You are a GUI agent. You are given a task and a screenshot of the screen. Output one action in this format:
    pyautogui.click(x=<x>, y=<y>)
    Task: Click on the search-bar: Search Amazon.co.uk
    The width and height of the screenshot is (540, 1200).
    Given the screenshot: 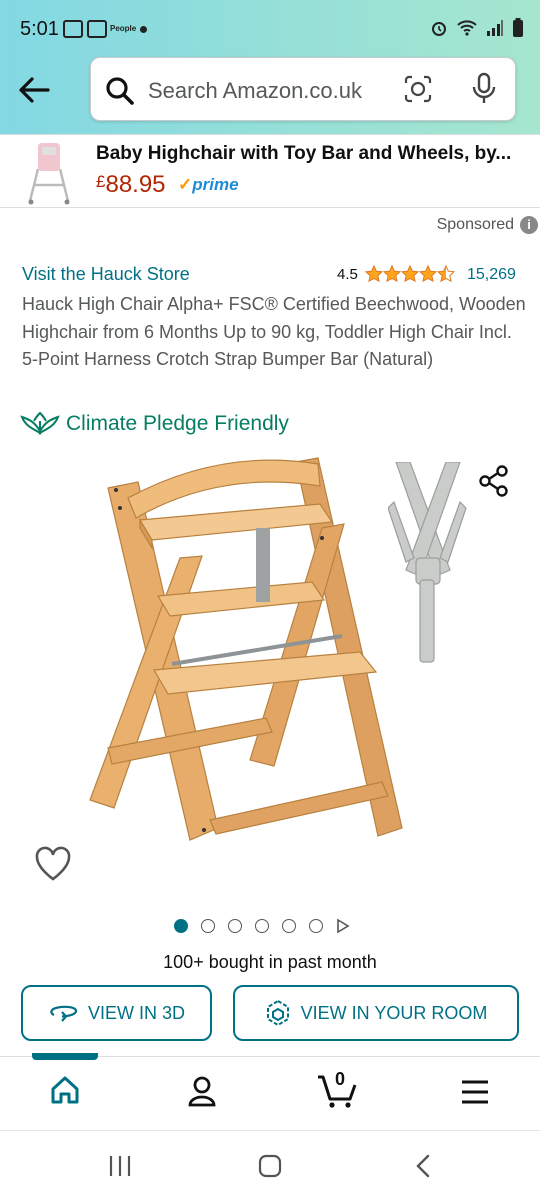 What is the action you would take?
    pyautogui.click(x=303, y=89)
    